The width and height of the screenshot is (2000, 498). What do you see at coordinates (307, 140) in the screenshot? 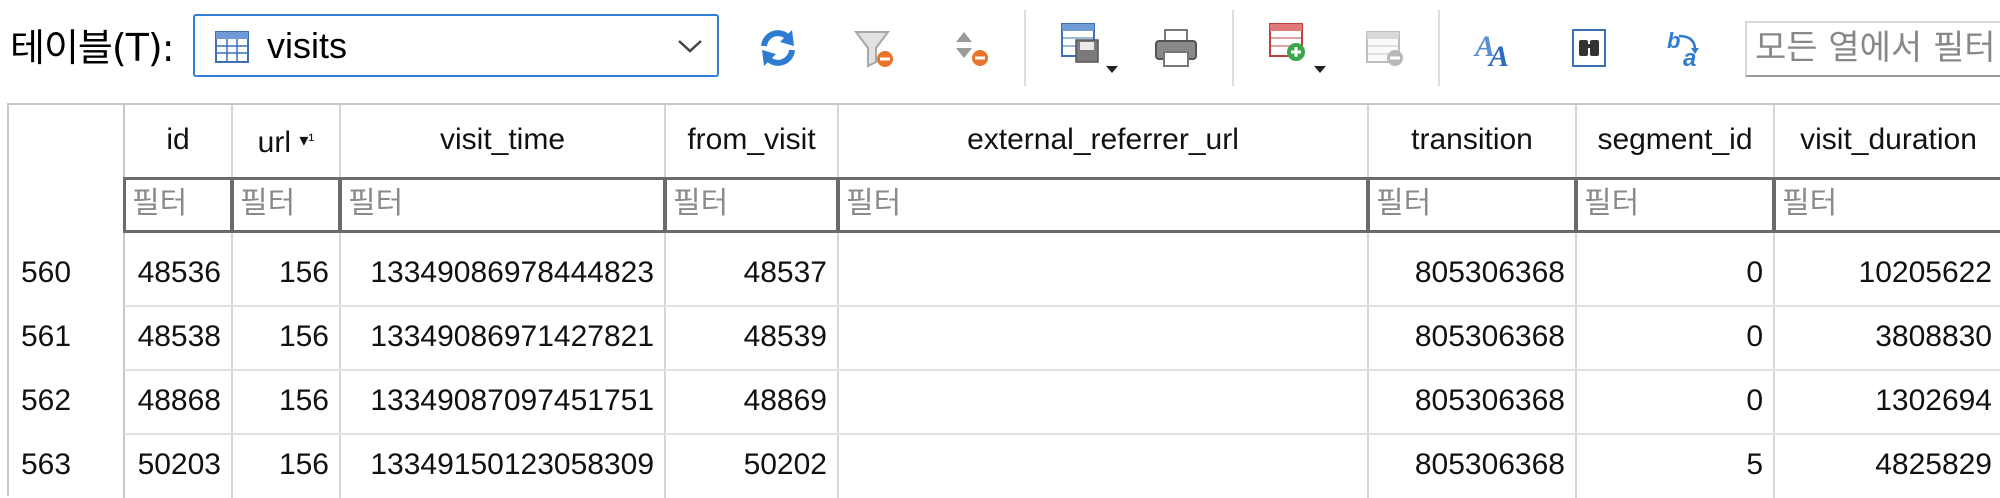
I see `sort-descending-icon: ▾¹` at bounding box center [307, 140].